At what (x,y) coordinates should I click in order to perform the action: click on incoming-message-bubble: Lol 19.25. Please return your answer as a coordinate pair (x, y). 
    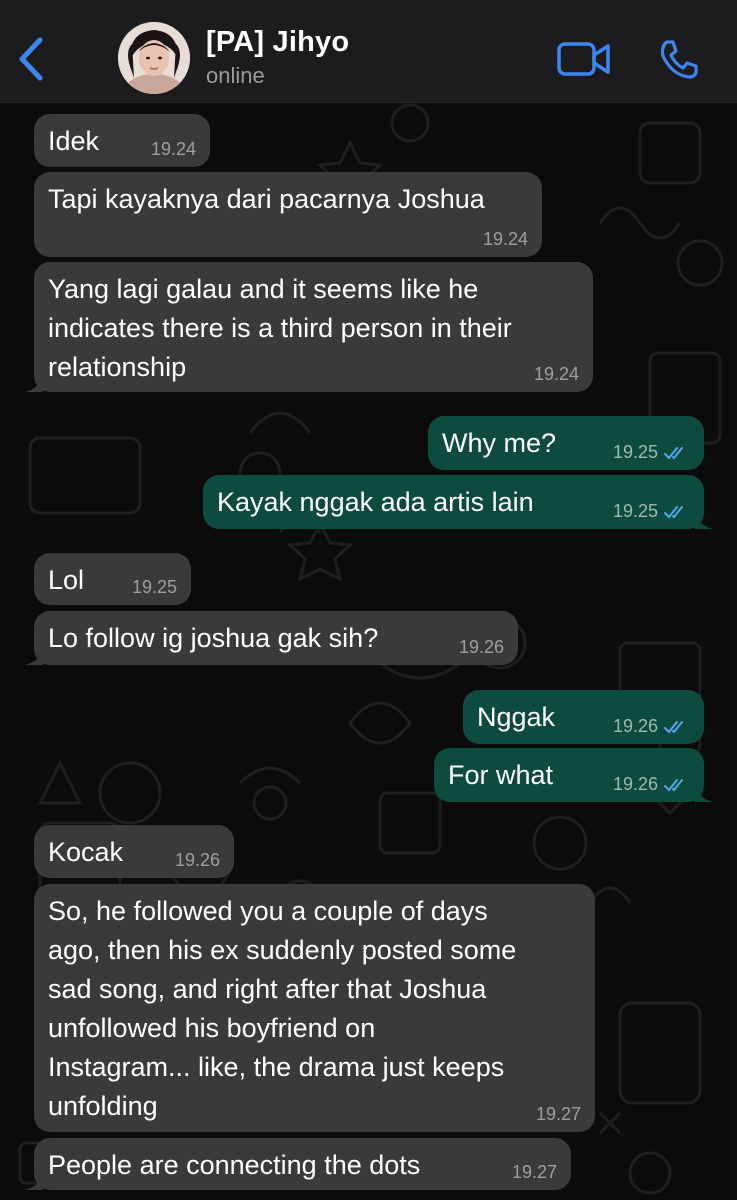
    Looking at the image, I should click on (112, 579).